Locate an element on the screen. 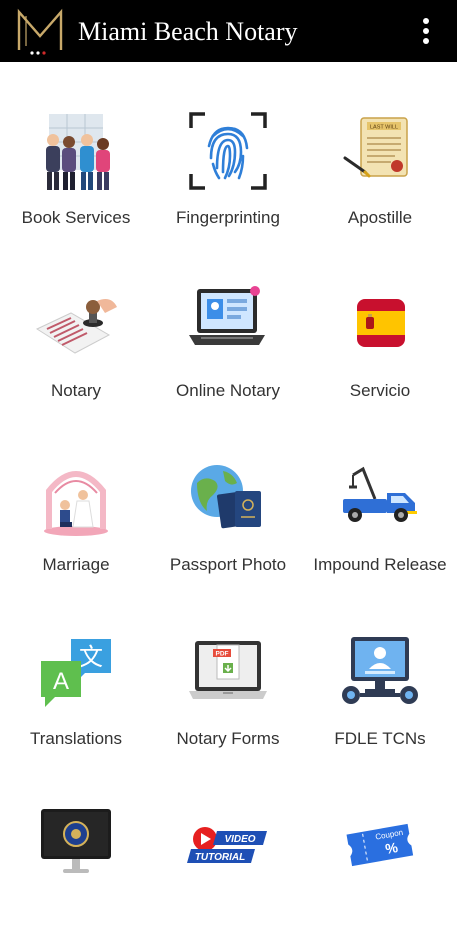 The width and height of the screenshot is (457, 929). tile-label: Passport Photo is located at coordinates (228, 564).